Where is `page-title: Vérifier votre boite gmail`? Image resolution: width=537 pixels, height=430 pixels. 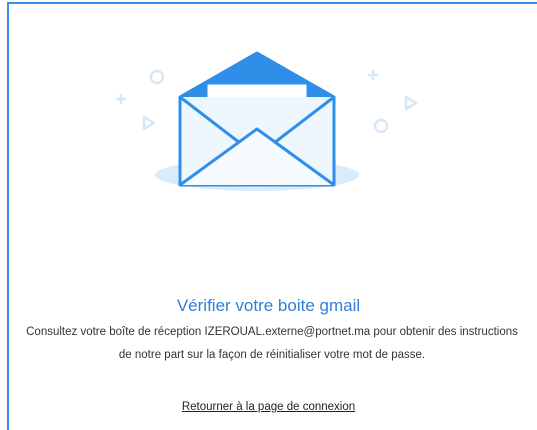
page-title: Vérifier votre boite gmail is located at coordinates (268, 305).